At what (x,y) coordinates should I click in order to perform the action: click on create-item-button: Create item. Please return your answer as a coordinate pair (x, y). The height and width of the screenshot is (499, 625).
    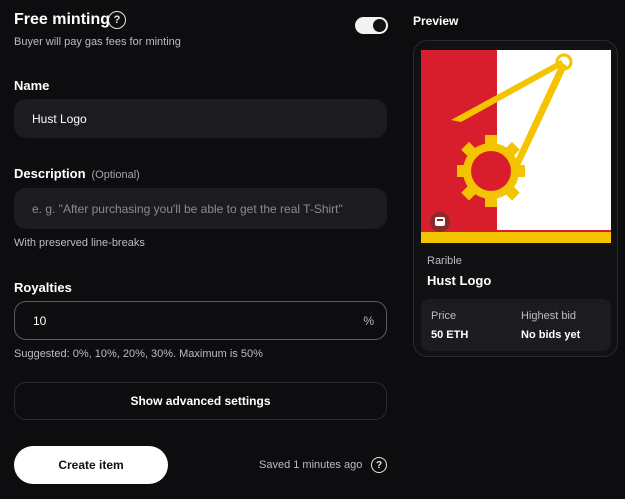
    Looking at the image, I should click on (91, 465).